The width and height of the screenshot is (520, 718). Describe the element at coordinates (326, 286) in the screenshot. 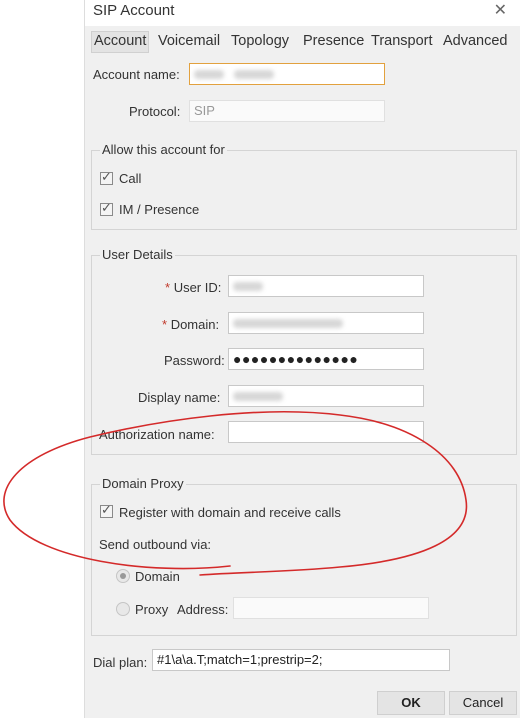

I see `user-id-input` at that location.